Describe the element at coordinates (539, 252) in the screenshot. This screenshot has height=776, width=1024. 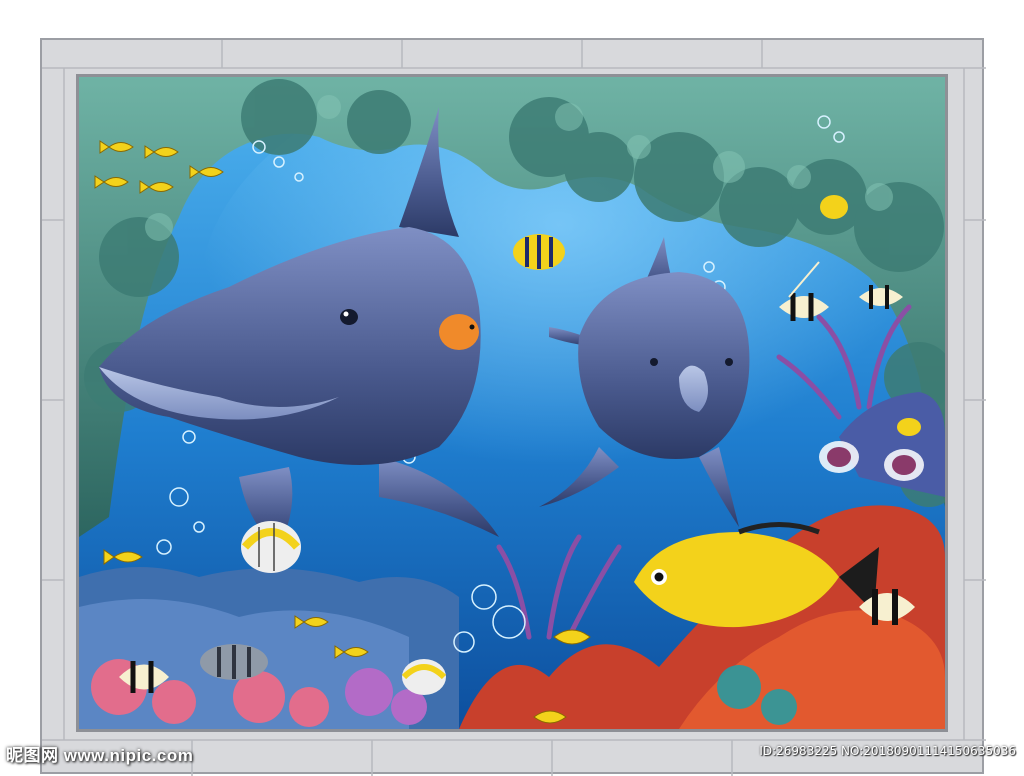
I see `angelfish-striped` at that location.